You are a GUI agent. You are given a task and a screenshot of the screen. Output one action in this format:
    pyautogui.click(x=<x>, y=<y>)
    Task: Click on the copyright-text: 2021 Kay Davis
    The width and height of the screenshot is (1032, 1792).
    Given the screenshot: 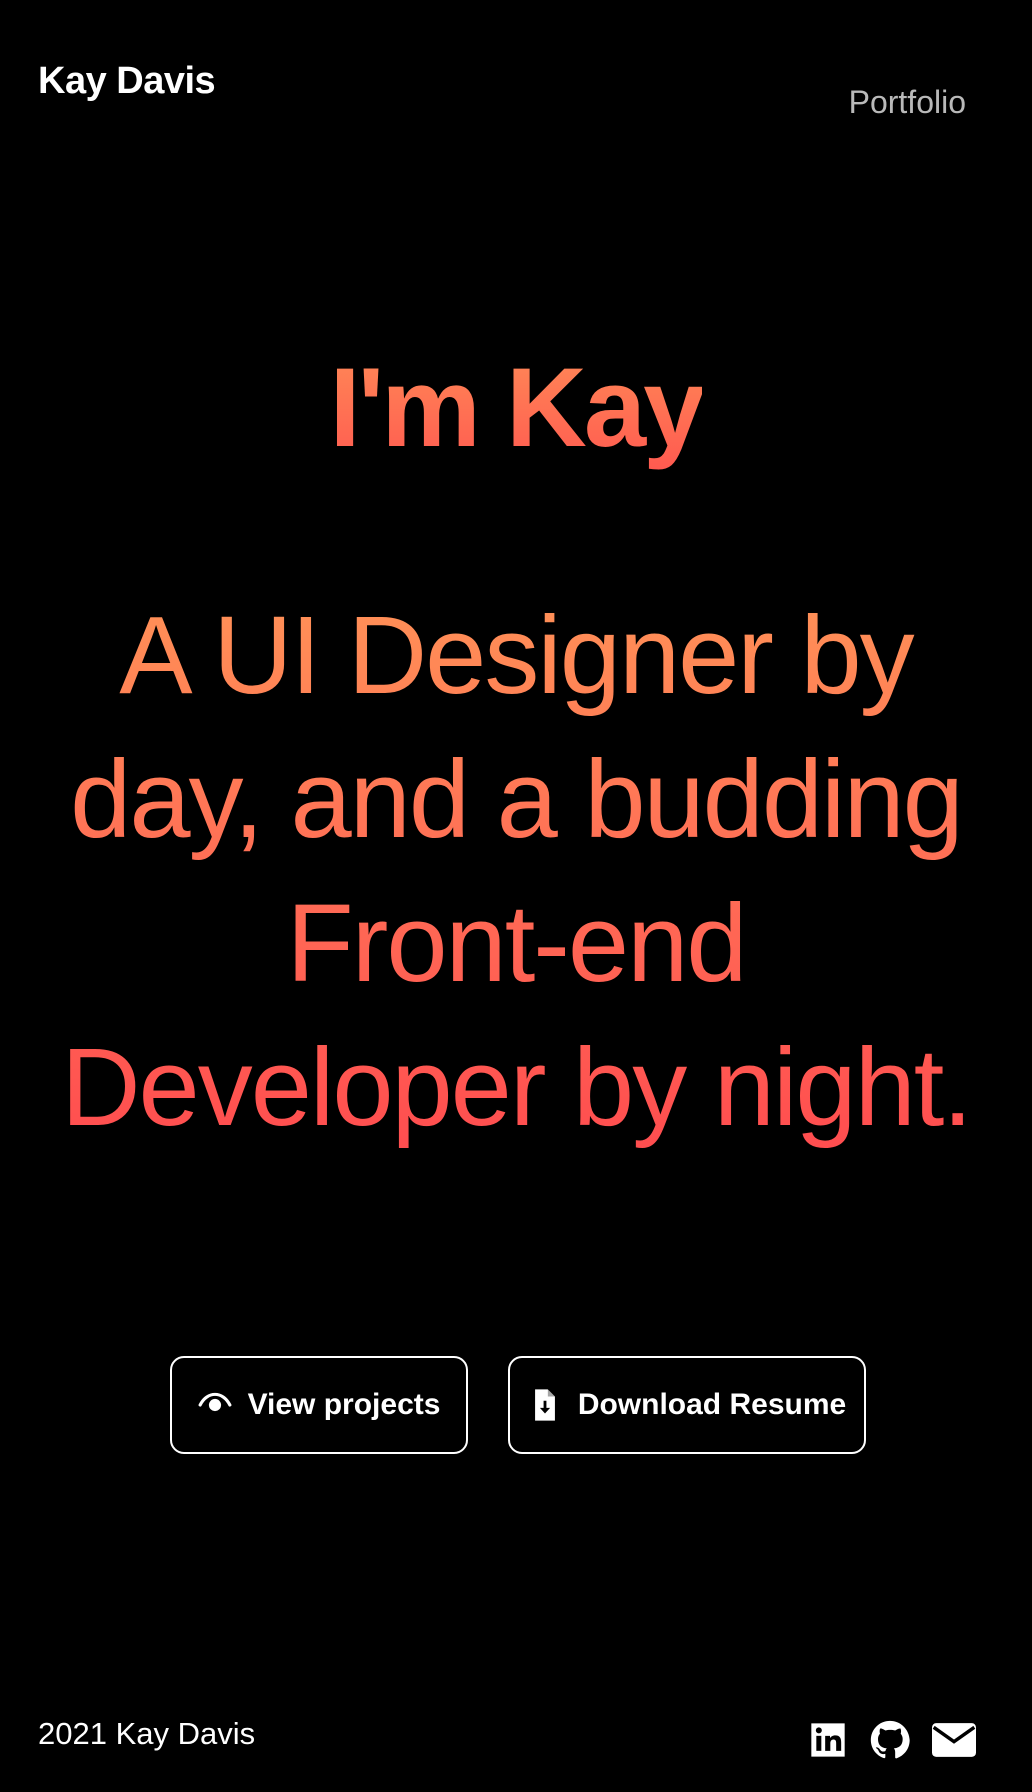 What is the action you would take?
    pyautogui.click(x=147, y=1733)
    